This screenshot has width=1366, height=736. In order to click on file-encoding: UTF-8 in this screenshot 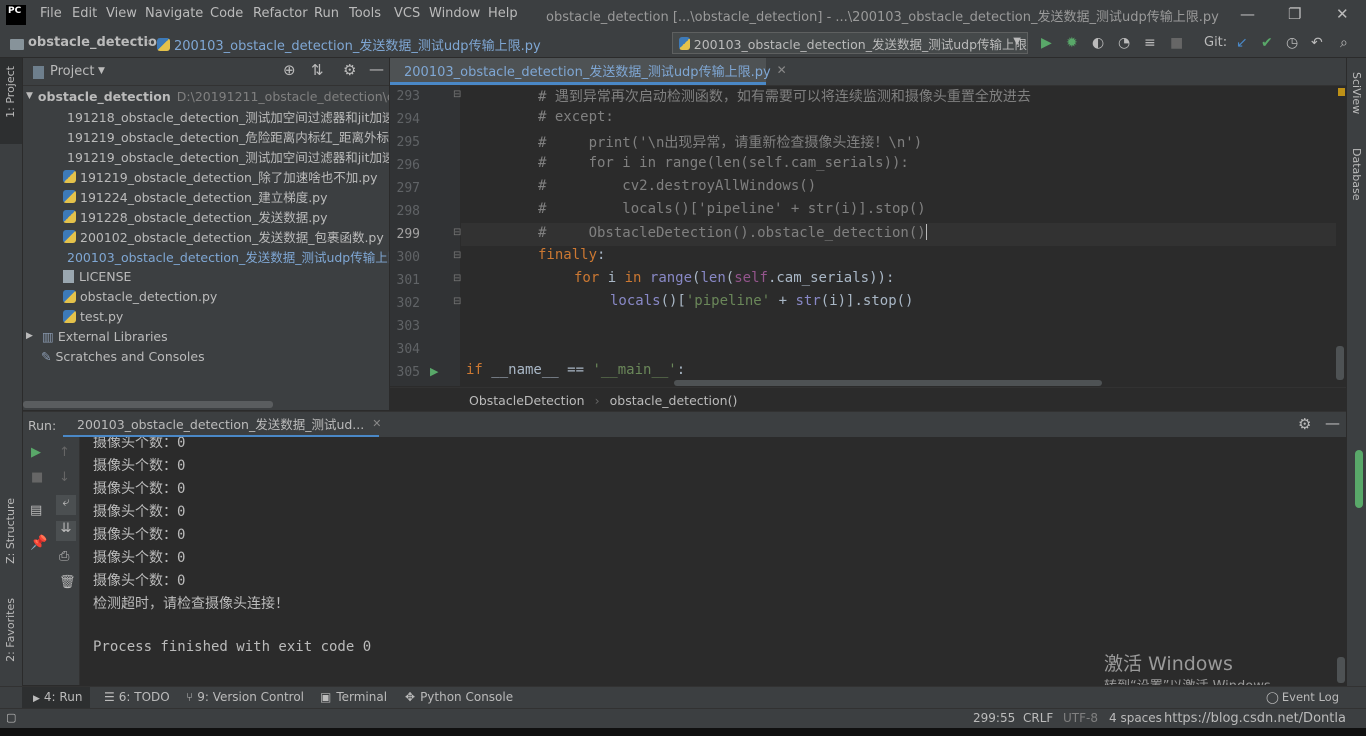, I will do `click(1080, 718)`.